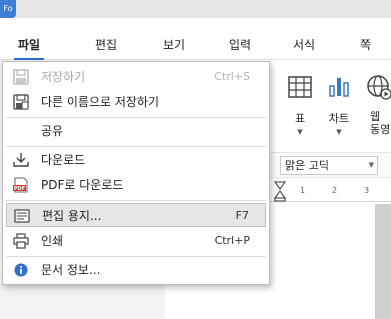 Image resolution: width=391 pixels, height=319 pixels. Describe the element at coordinates (380, 123) in the screenshot. I see `web-video-label: 웹 동영상` at that location.